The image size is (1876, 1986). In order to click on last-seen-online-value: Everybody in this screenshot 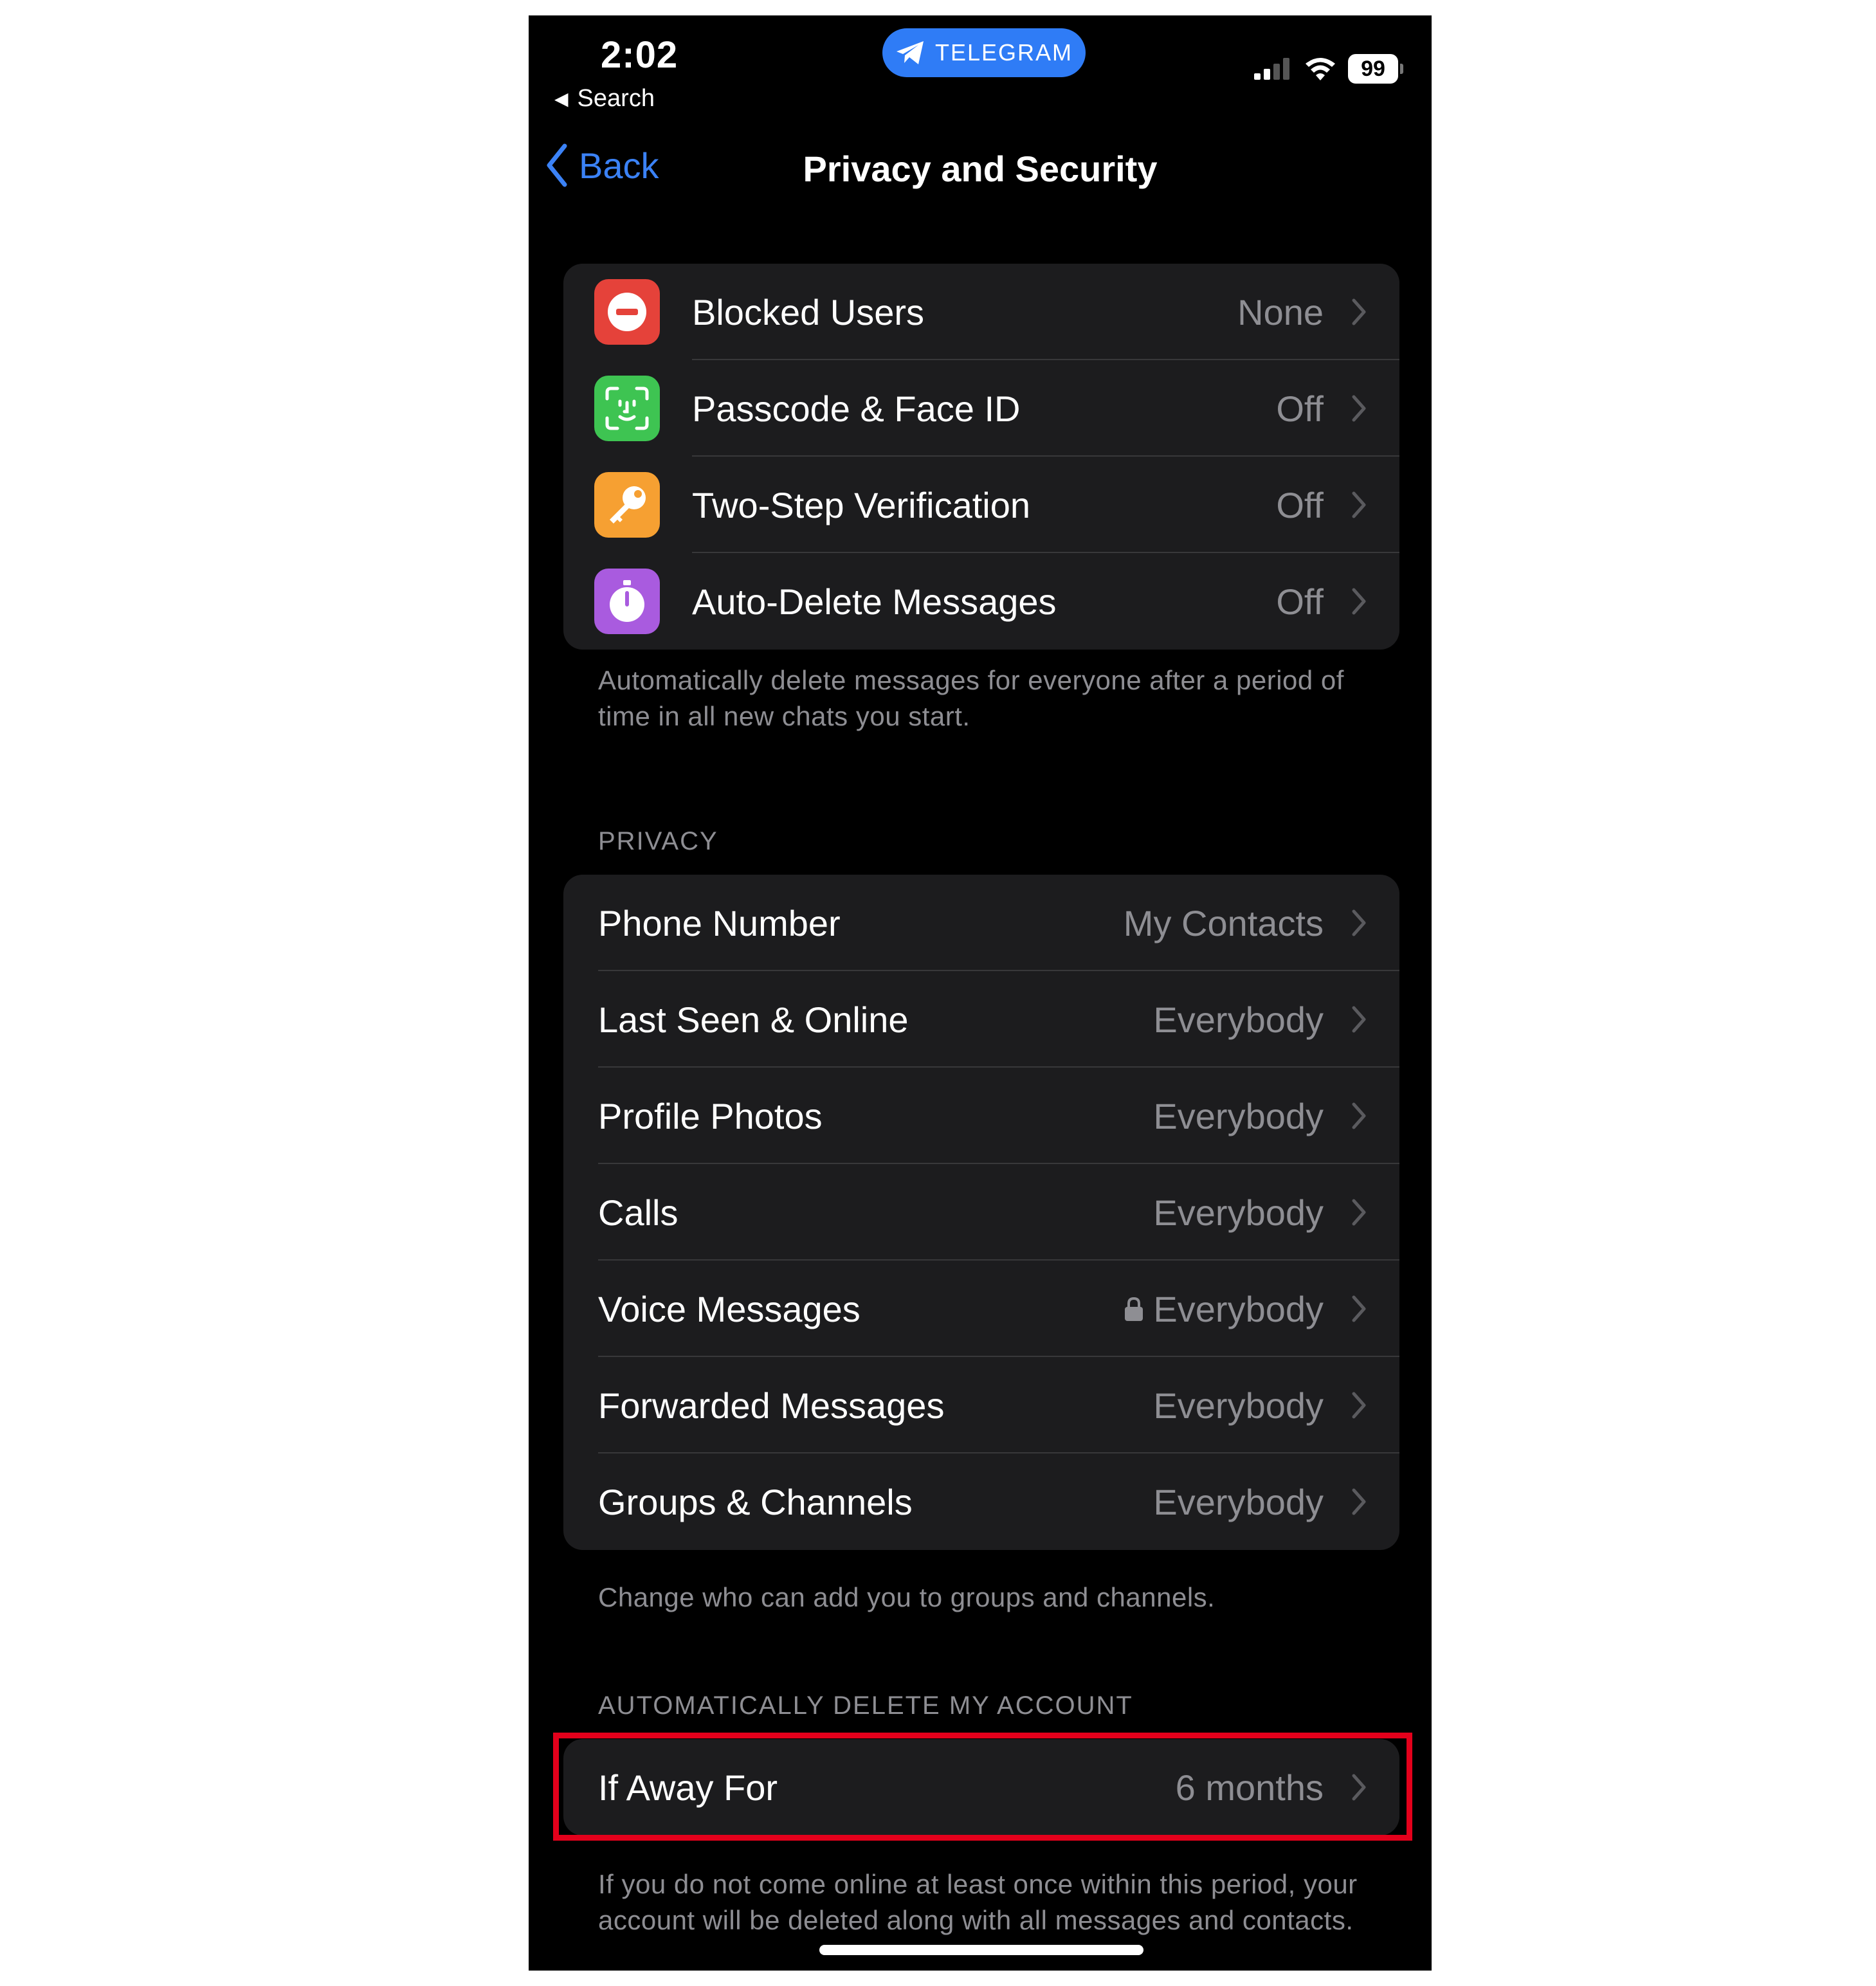, I will do `click(1238, 1019)`.